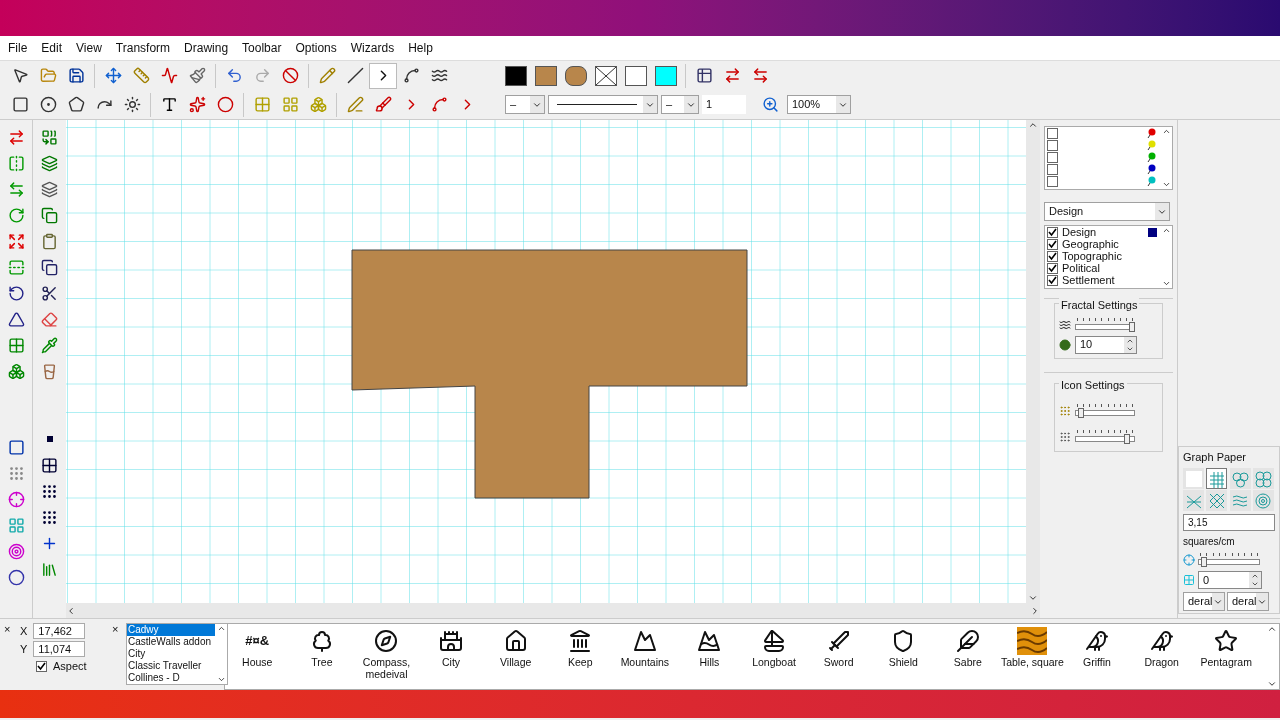 This screenshot has height=720, width=1280. I want to click on symbol-label: Griffin, so click(1097, 662).